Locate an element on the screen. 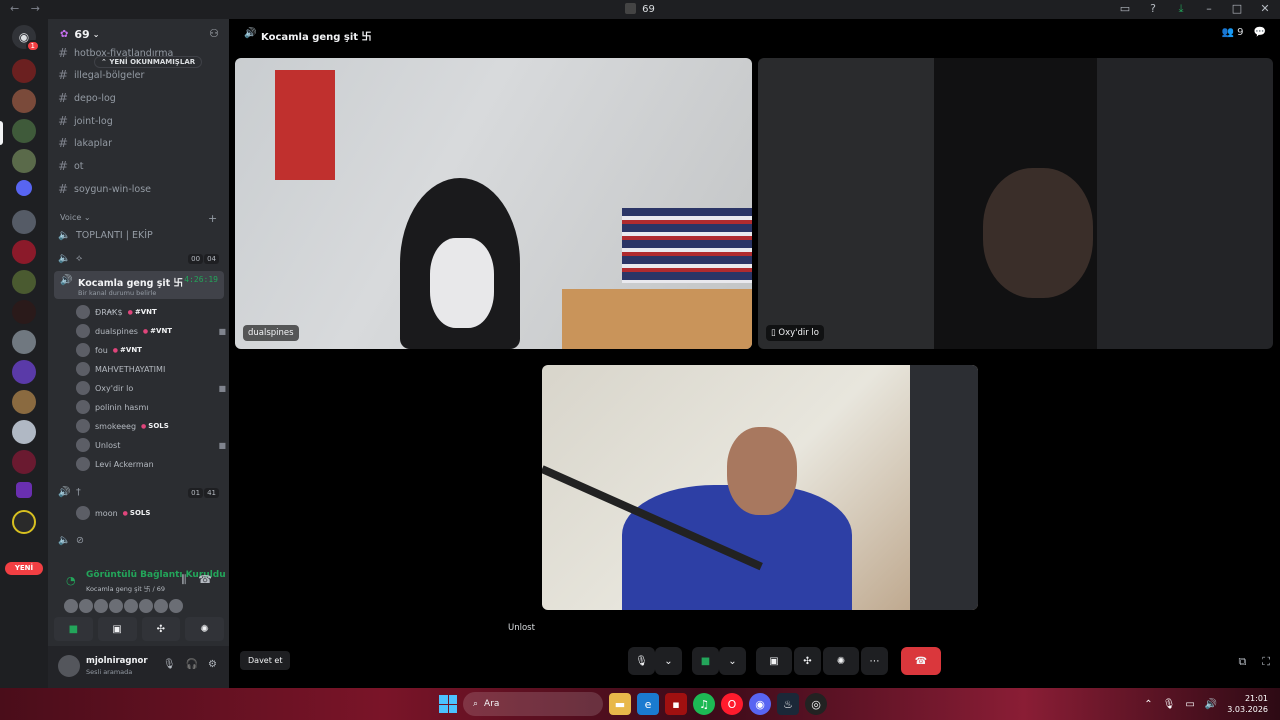  voice-member: polinin hasmı is located at coordinates (151, 407).